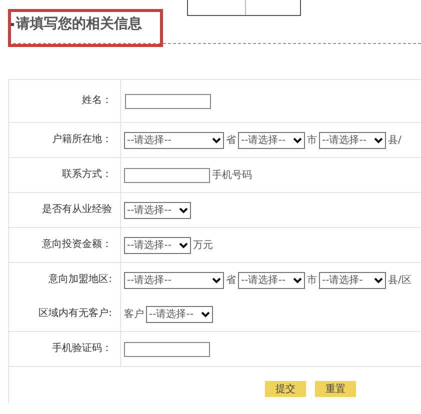  What do you see at coordinates (395, 140) in the screenshot?
I see `unit-label: 县/` at bounding box center [395, 140].